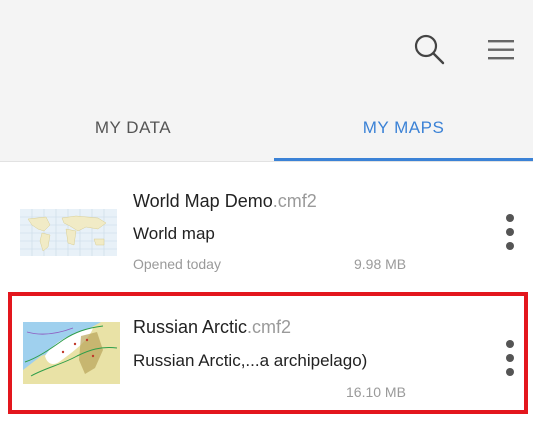 The height and width of the screenshot is (421, 533). Describe the element at coordinates (266, 161) in the screenshot. I see `header-divider` at that location.